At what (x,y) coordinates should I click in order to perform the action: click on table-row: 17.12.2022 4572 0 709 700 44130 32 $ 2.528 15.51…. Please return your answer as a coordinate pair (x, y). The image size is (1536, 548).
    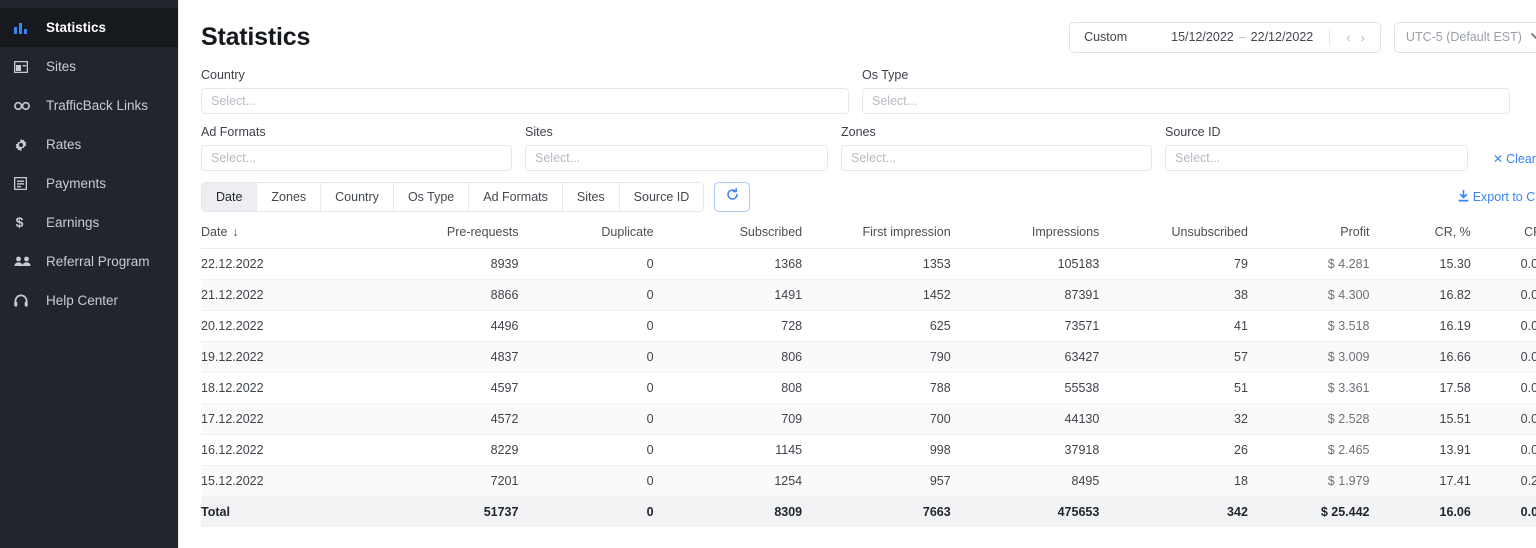
    Looking at the image, I should click on (868, 419).